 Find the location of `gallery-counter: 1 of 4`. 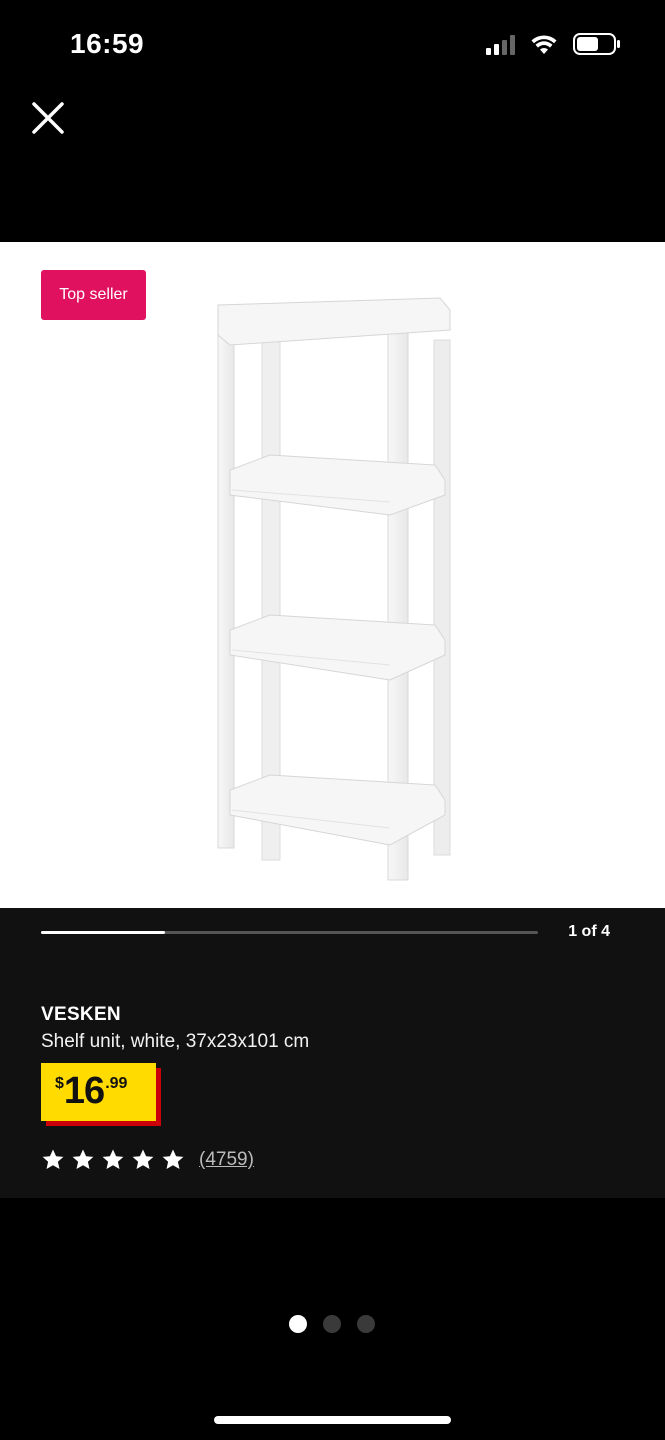

gallery-counter: 1 of 4 is located at coordinates (589, 931).